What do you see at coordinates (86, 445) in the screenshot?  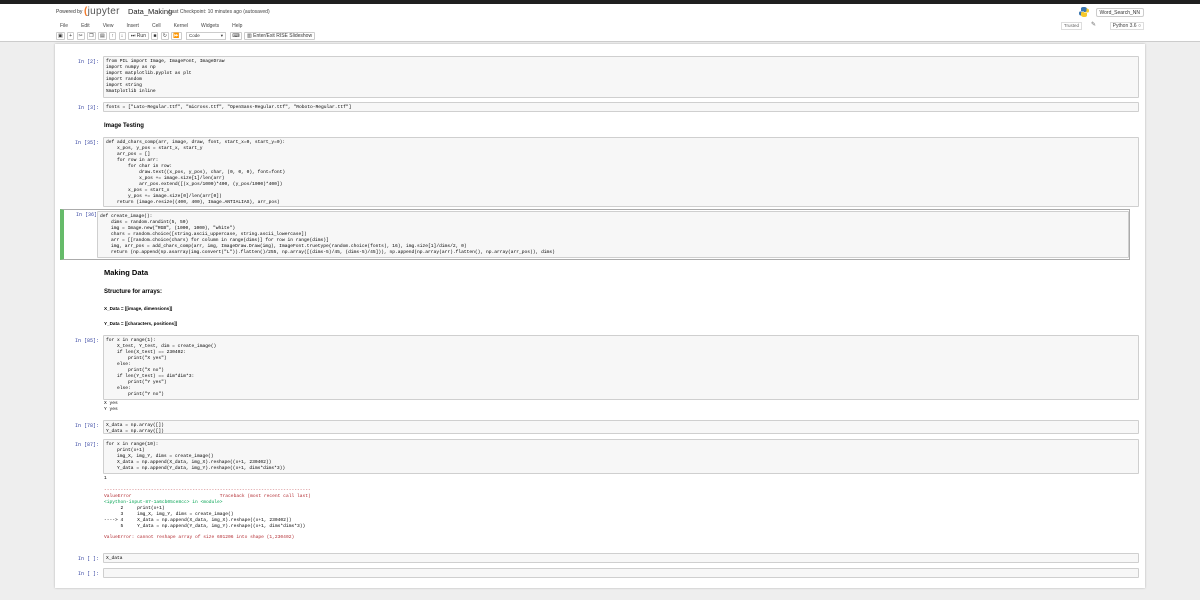 I see `cell-prompt: In [87]:` at bounding box center [86, 445].